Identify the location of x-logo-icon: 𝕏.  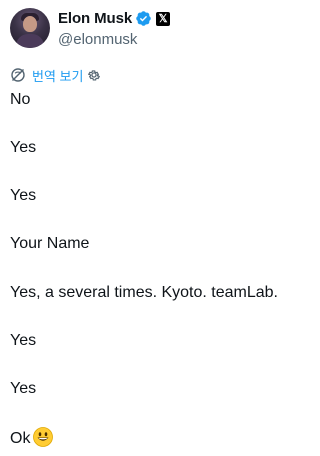
(163, 18).